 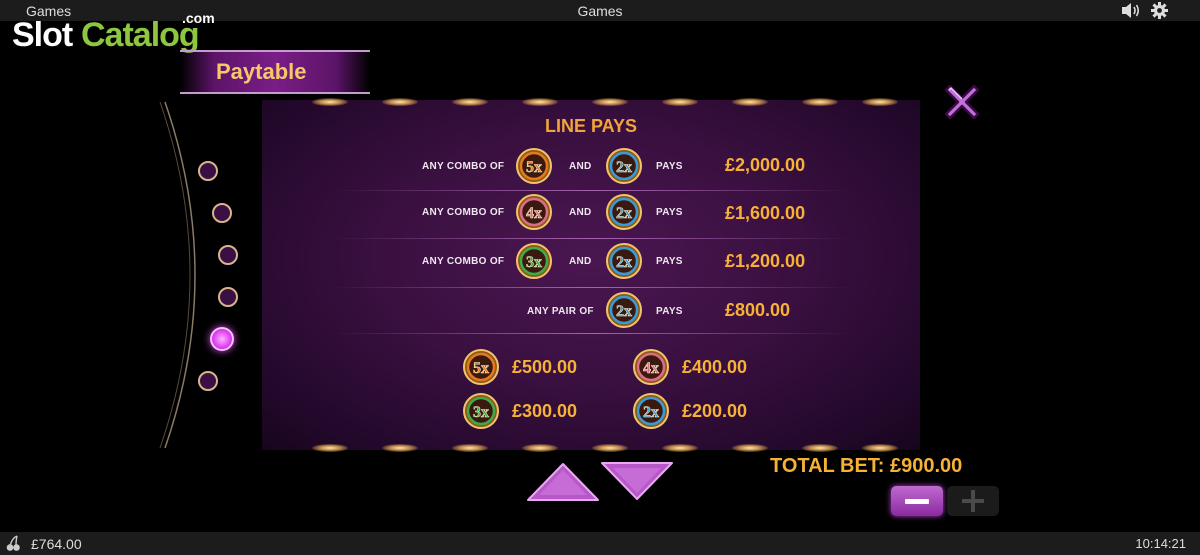 I want to click on balance-value: £764.00, so click(x=56, y=544).